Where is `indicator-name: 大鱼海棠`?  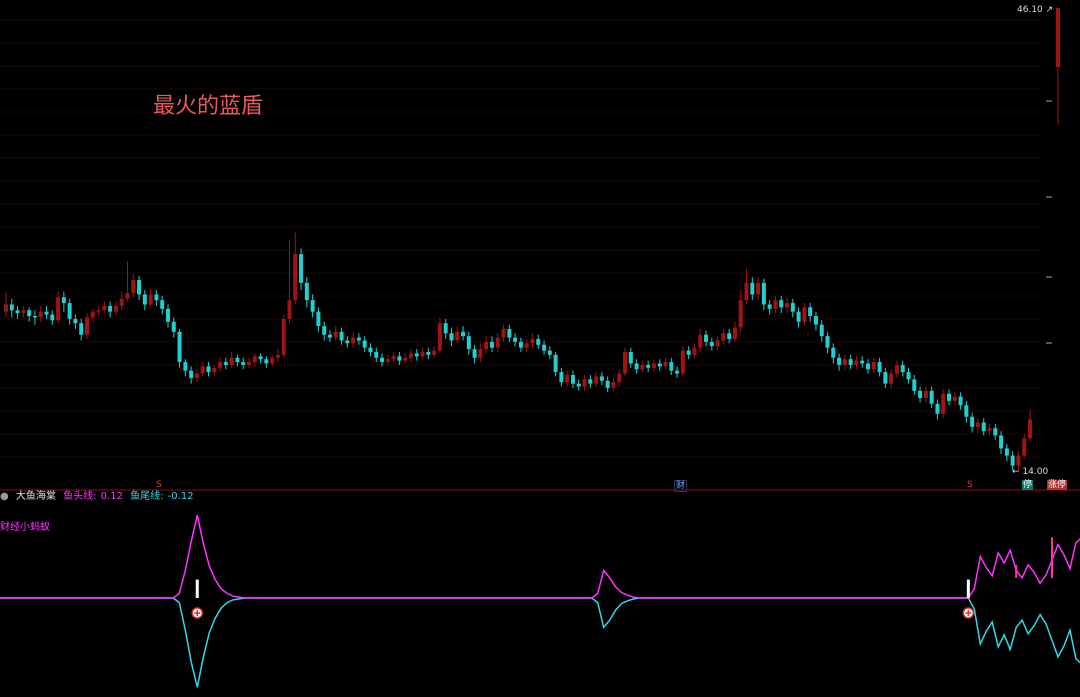
indicator-name: 大鱼海棠 is located at coordinates (36, 496).